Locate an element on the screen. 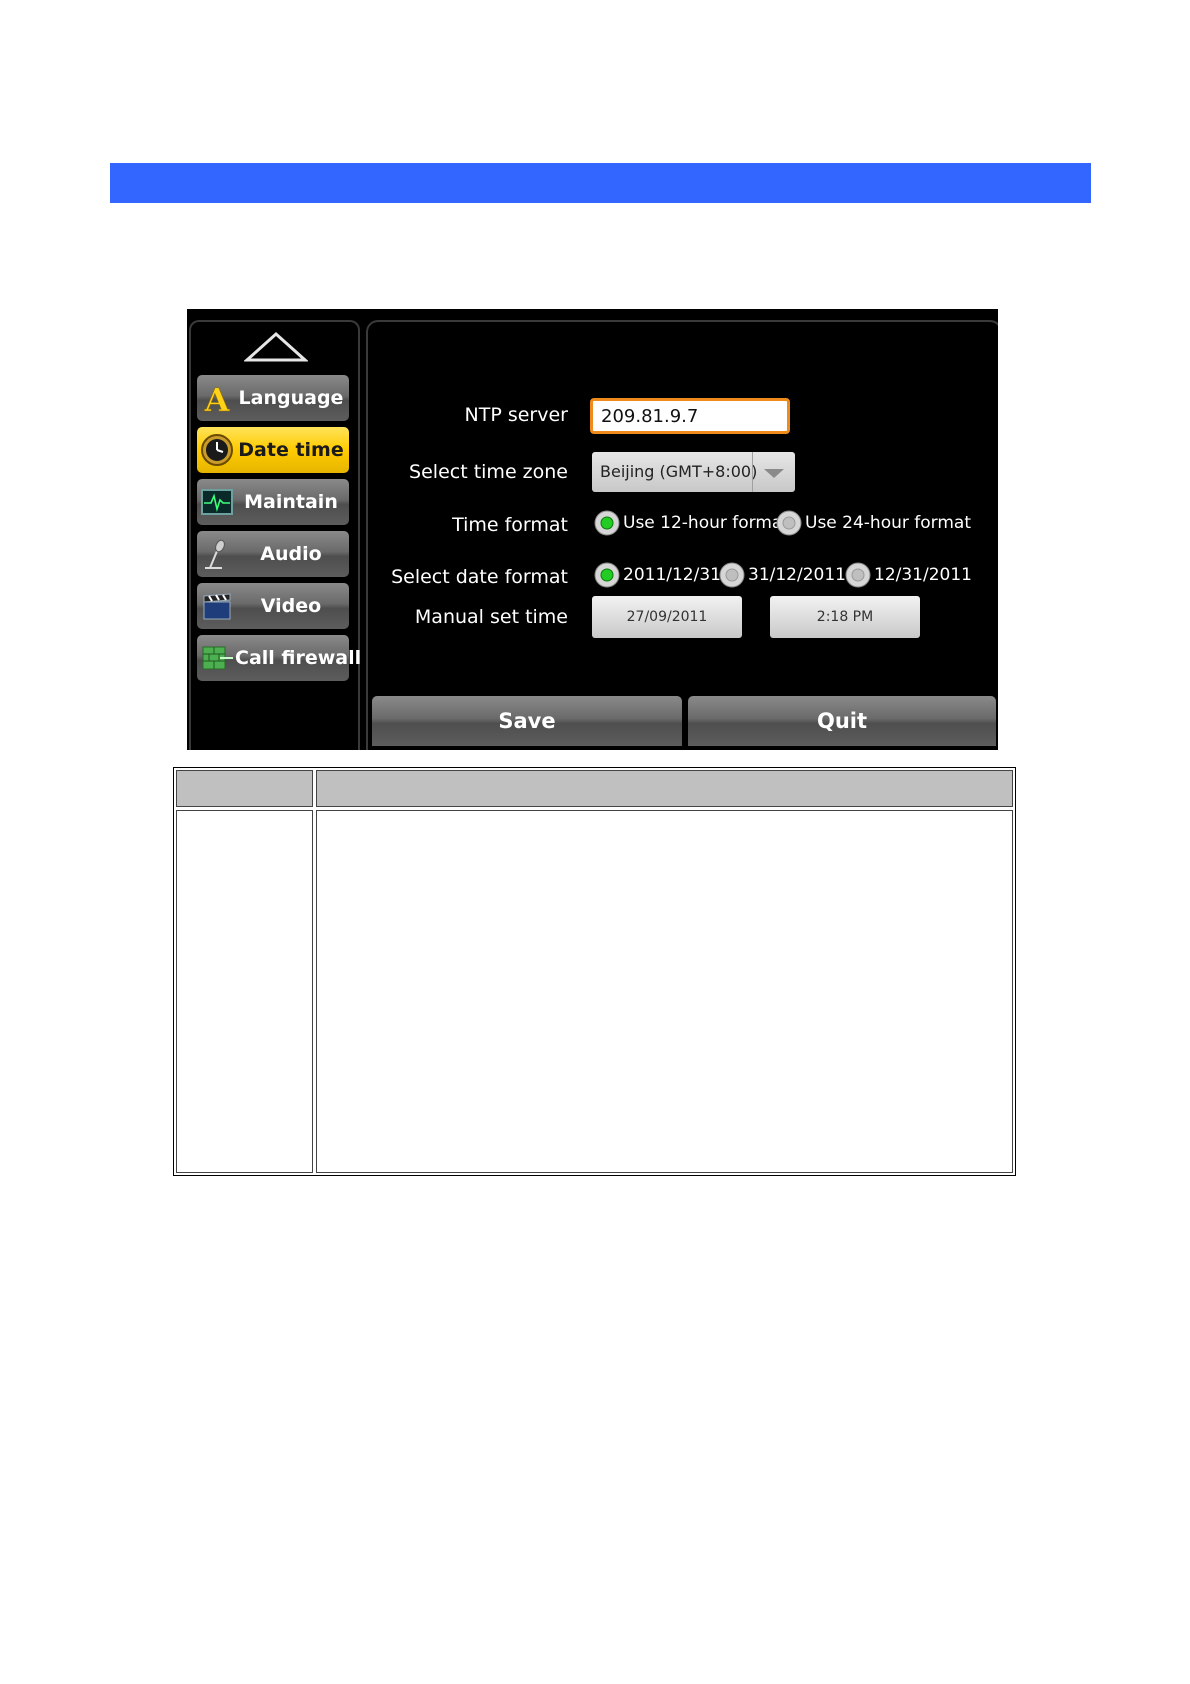 This screenshot has width=1190, height=1684. microphone-icon is located at coordinates (215, 554).